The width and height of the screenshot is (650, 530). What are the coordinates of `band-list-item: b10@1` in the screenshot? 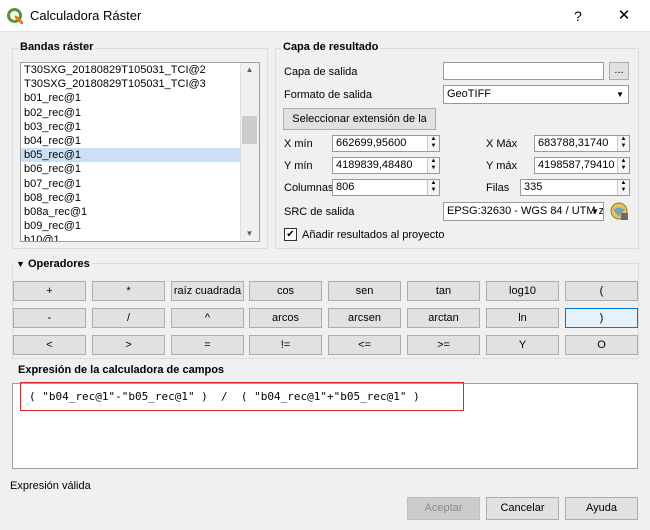 It's located at (140, 237).